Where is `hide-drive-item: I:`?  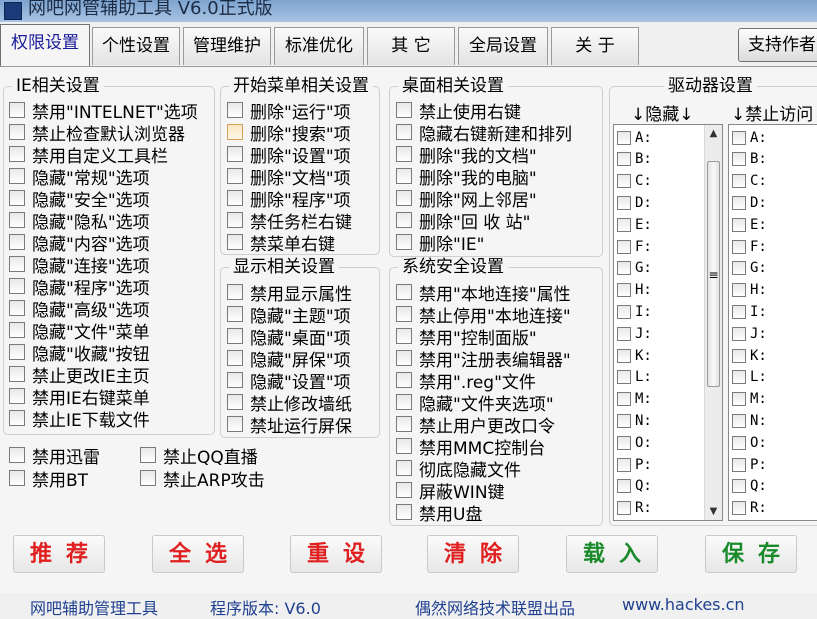 hide-drive-item: I: is located at coordinates (634, 311).